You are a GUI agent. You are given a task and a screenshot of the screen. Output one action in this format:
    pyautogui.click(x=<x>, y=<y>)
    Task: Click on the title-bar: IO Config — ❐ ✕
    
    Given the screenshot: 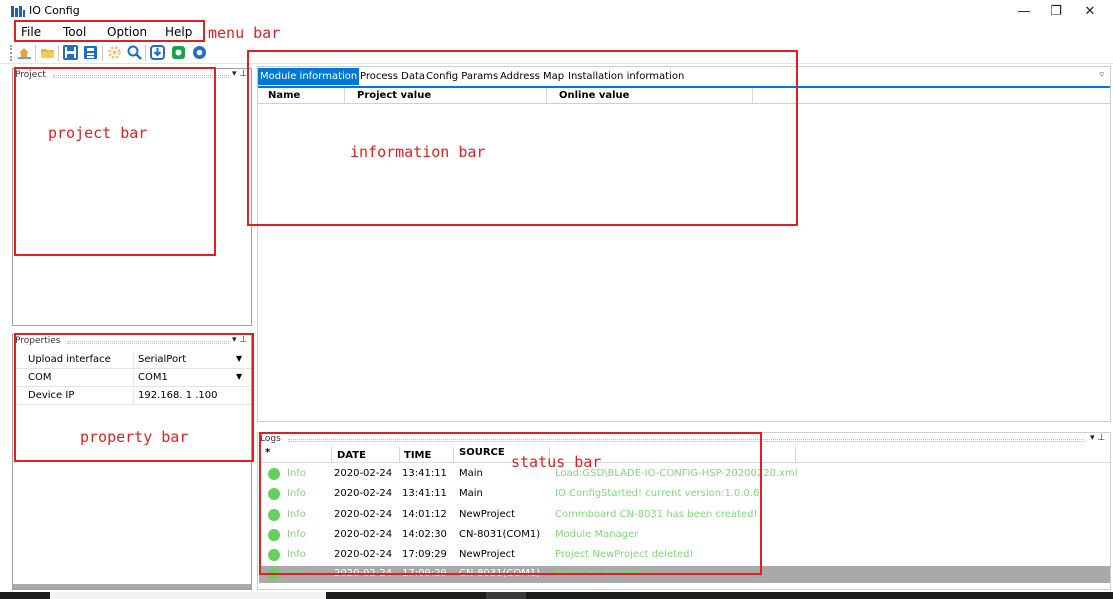 What is the action you would take?
    pyautogui.click(x=556, y=11)
    